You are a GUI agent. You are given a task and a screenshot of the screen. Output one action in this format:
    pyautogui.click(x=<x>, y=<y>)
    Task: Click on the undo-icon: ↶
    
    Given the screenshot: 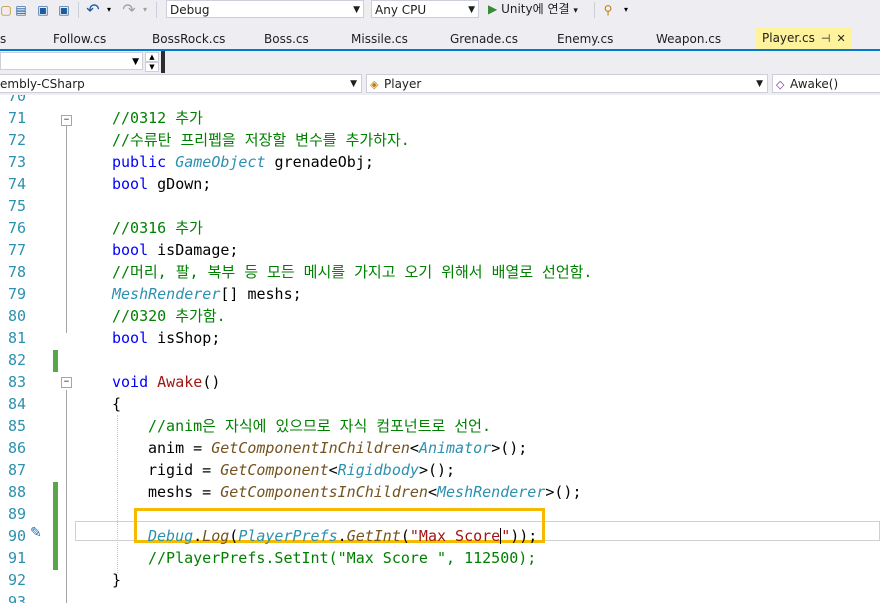 What is the action you would take?
    pyautogui.click(x=93, y=10)
    